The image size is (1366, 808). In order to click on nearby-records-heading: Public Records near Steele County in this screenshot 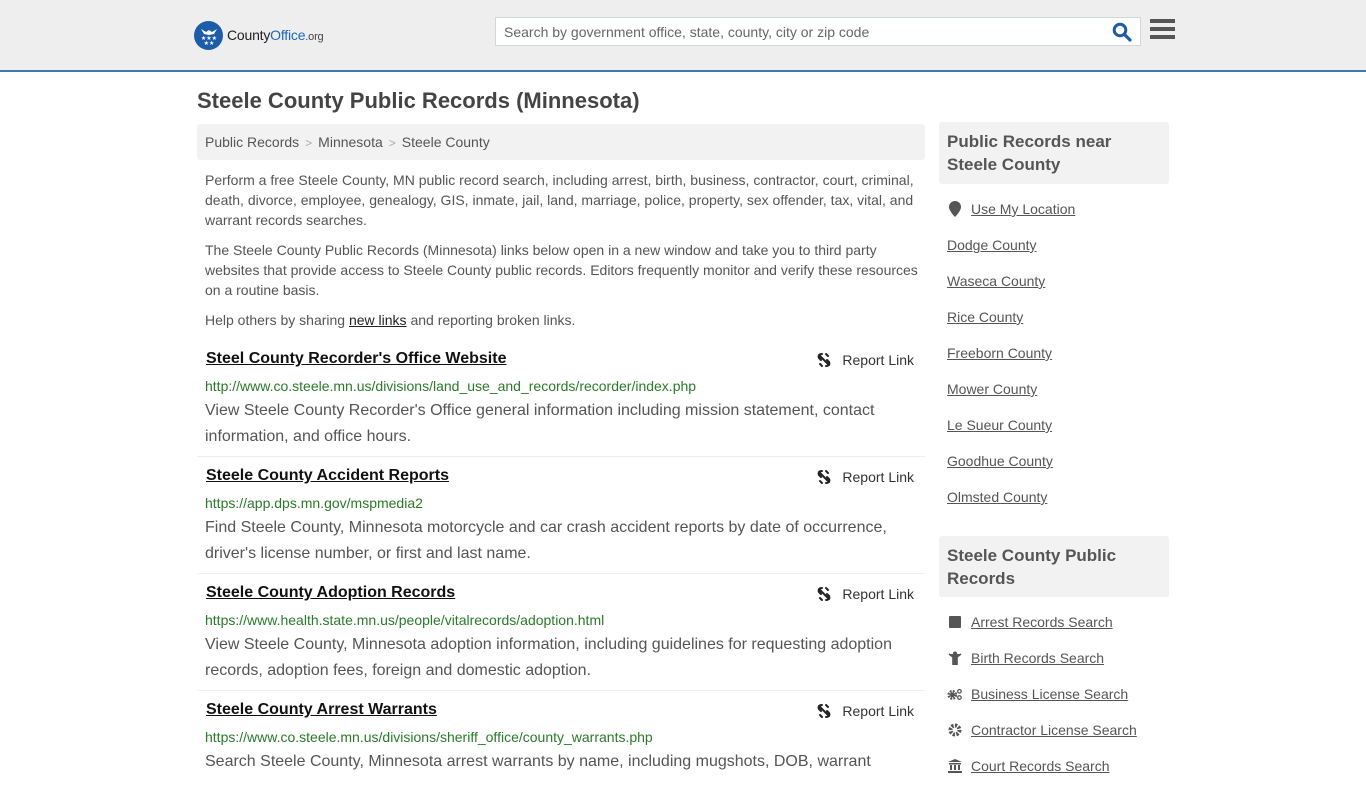, I will do `click(1054, 153)`.